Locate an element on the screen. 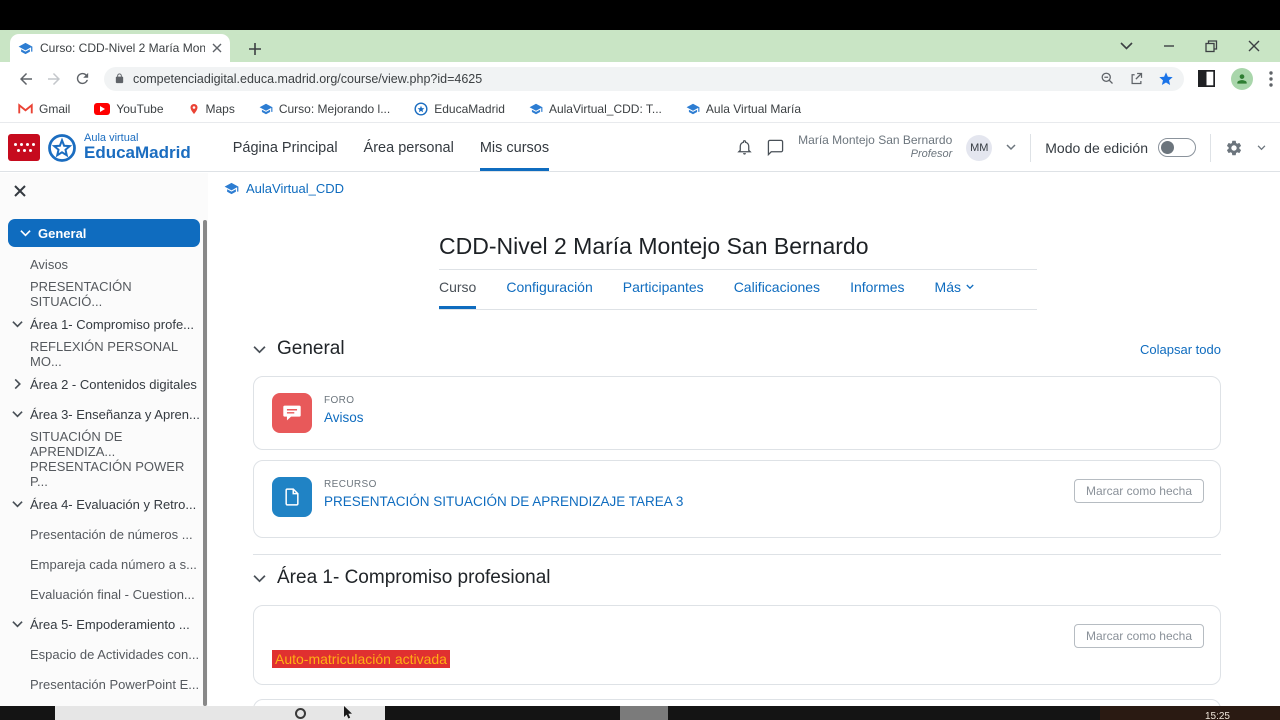 The image size is (1280, 720). madrid-flag-icon is located at coordinates (24, 147).